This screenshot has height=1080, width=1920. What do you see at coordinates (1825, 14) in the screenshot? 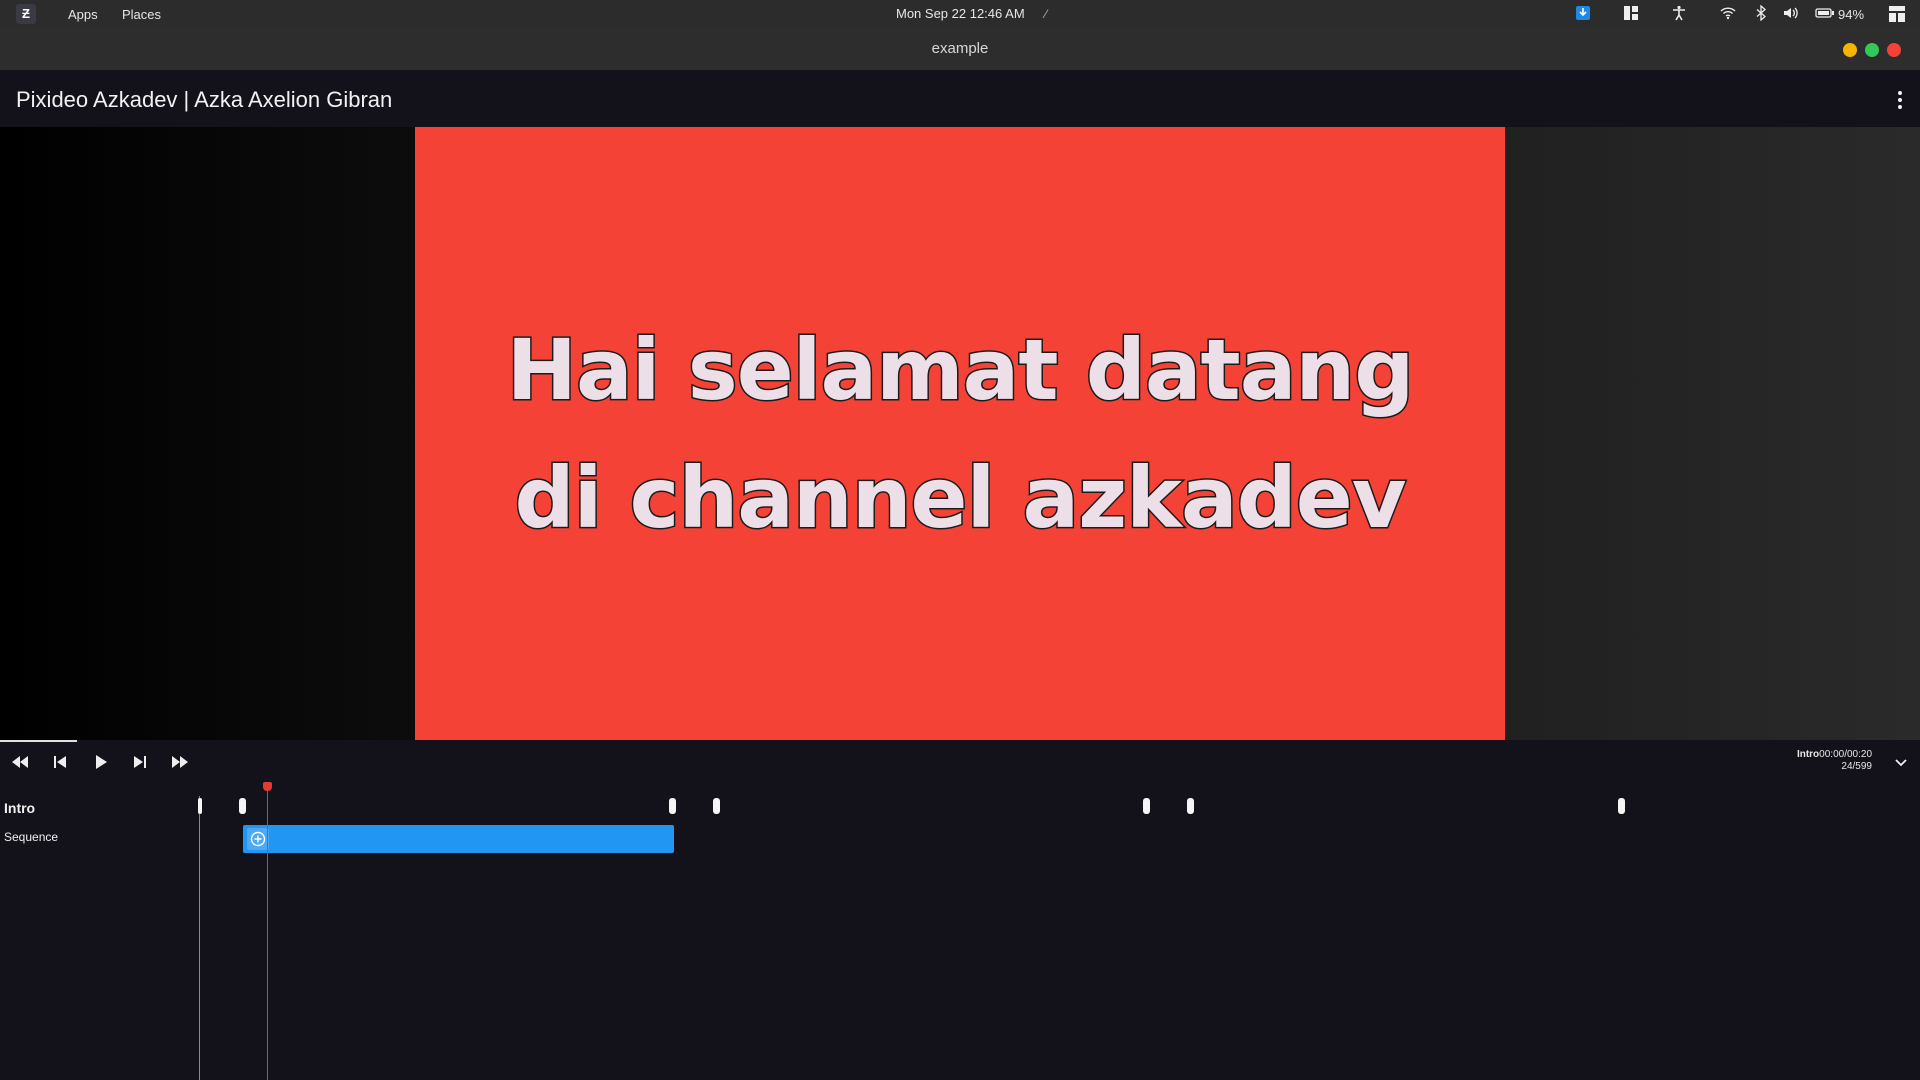
I see `battery-icon` at bounding box center [1825, 14].